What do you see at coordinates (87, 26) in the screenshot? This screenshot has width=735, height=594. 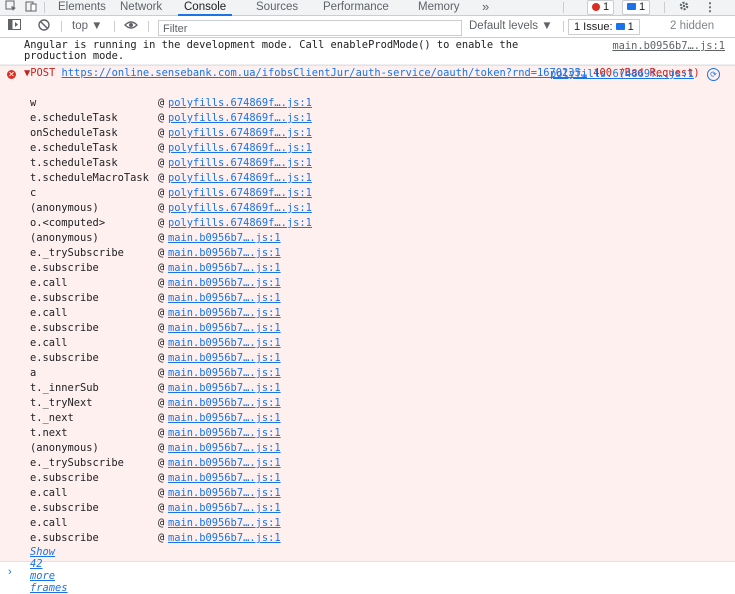 I see `context-selector: top ▼` at bounding box center [87, 26].